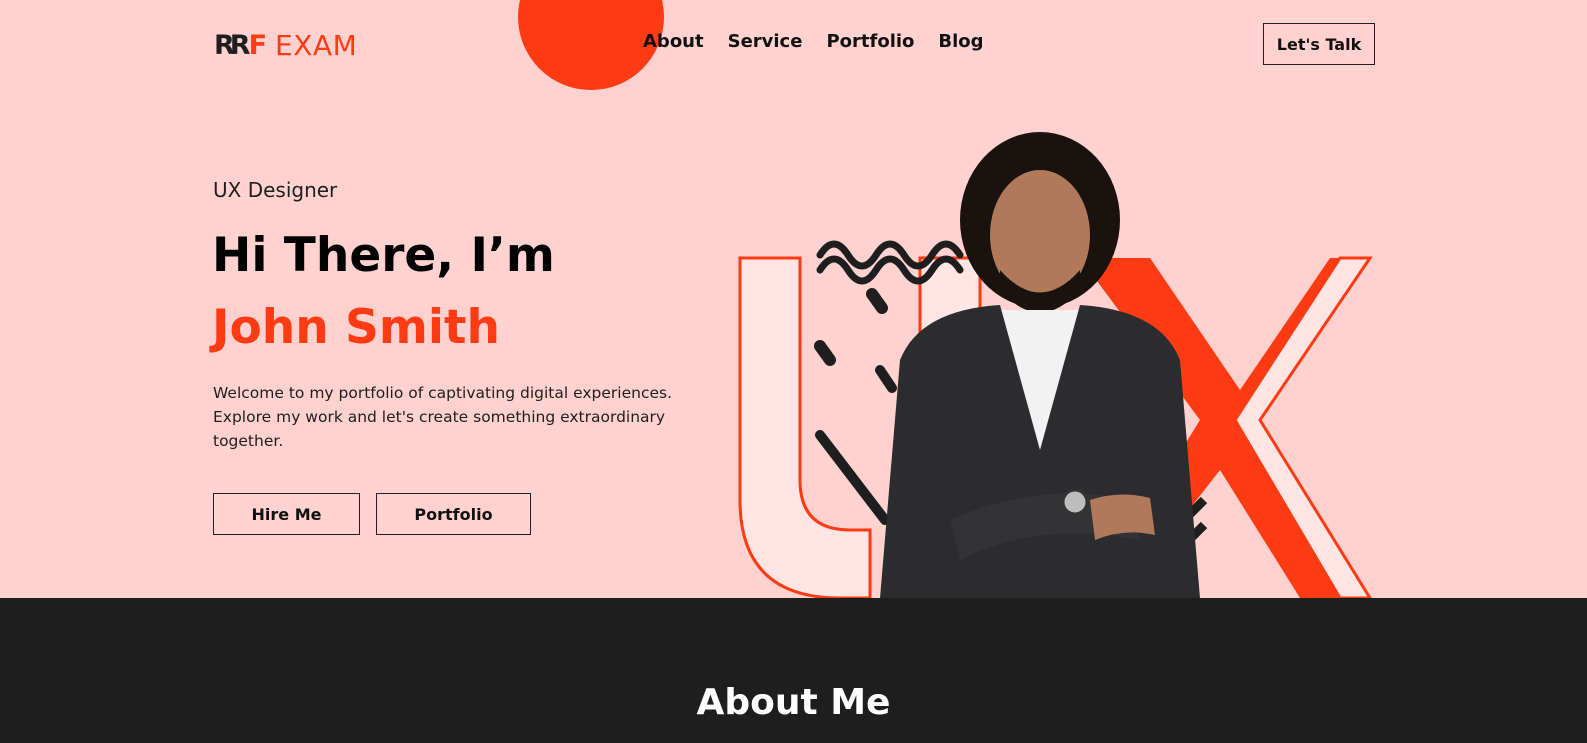  What do you see at coordinates (813, 41) in the screenshot?
I see `main-nav: About Service Portfolio Blog` at bounding box center [813, 41].